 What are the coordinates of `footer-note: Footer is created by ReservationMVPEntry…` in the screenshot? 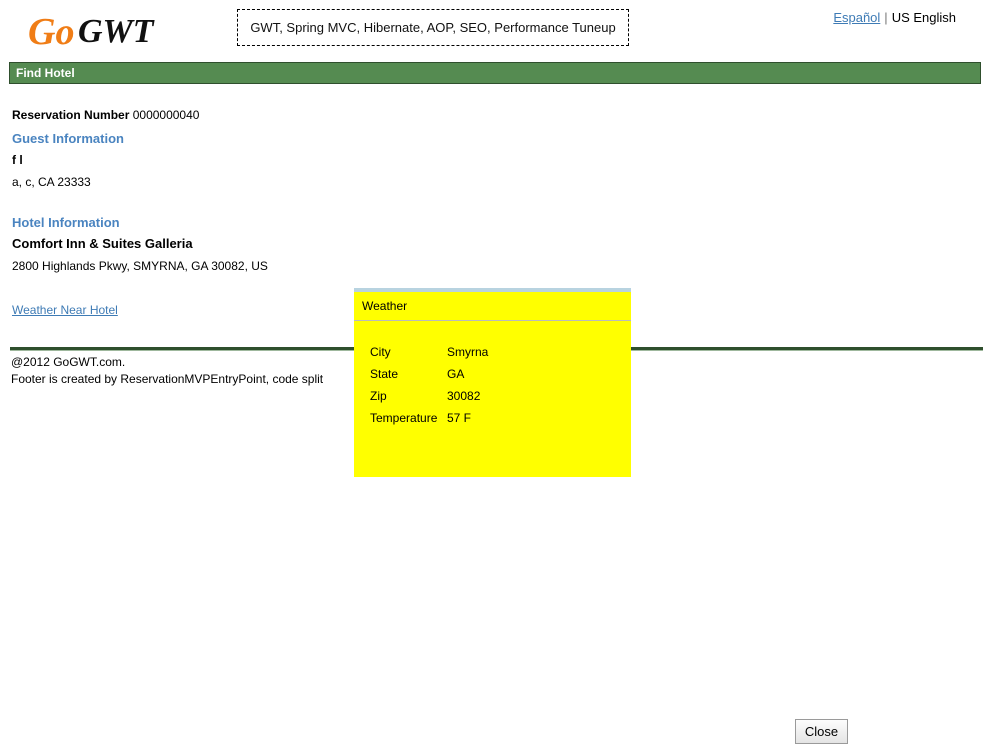 It's located at (167, 379).